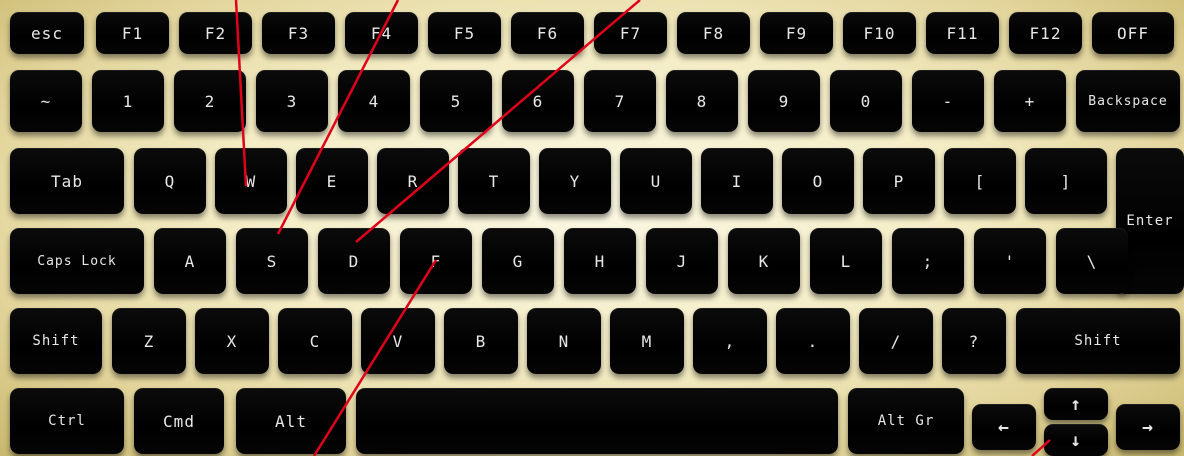  I want to click on key-d: D, so click(354, 261).